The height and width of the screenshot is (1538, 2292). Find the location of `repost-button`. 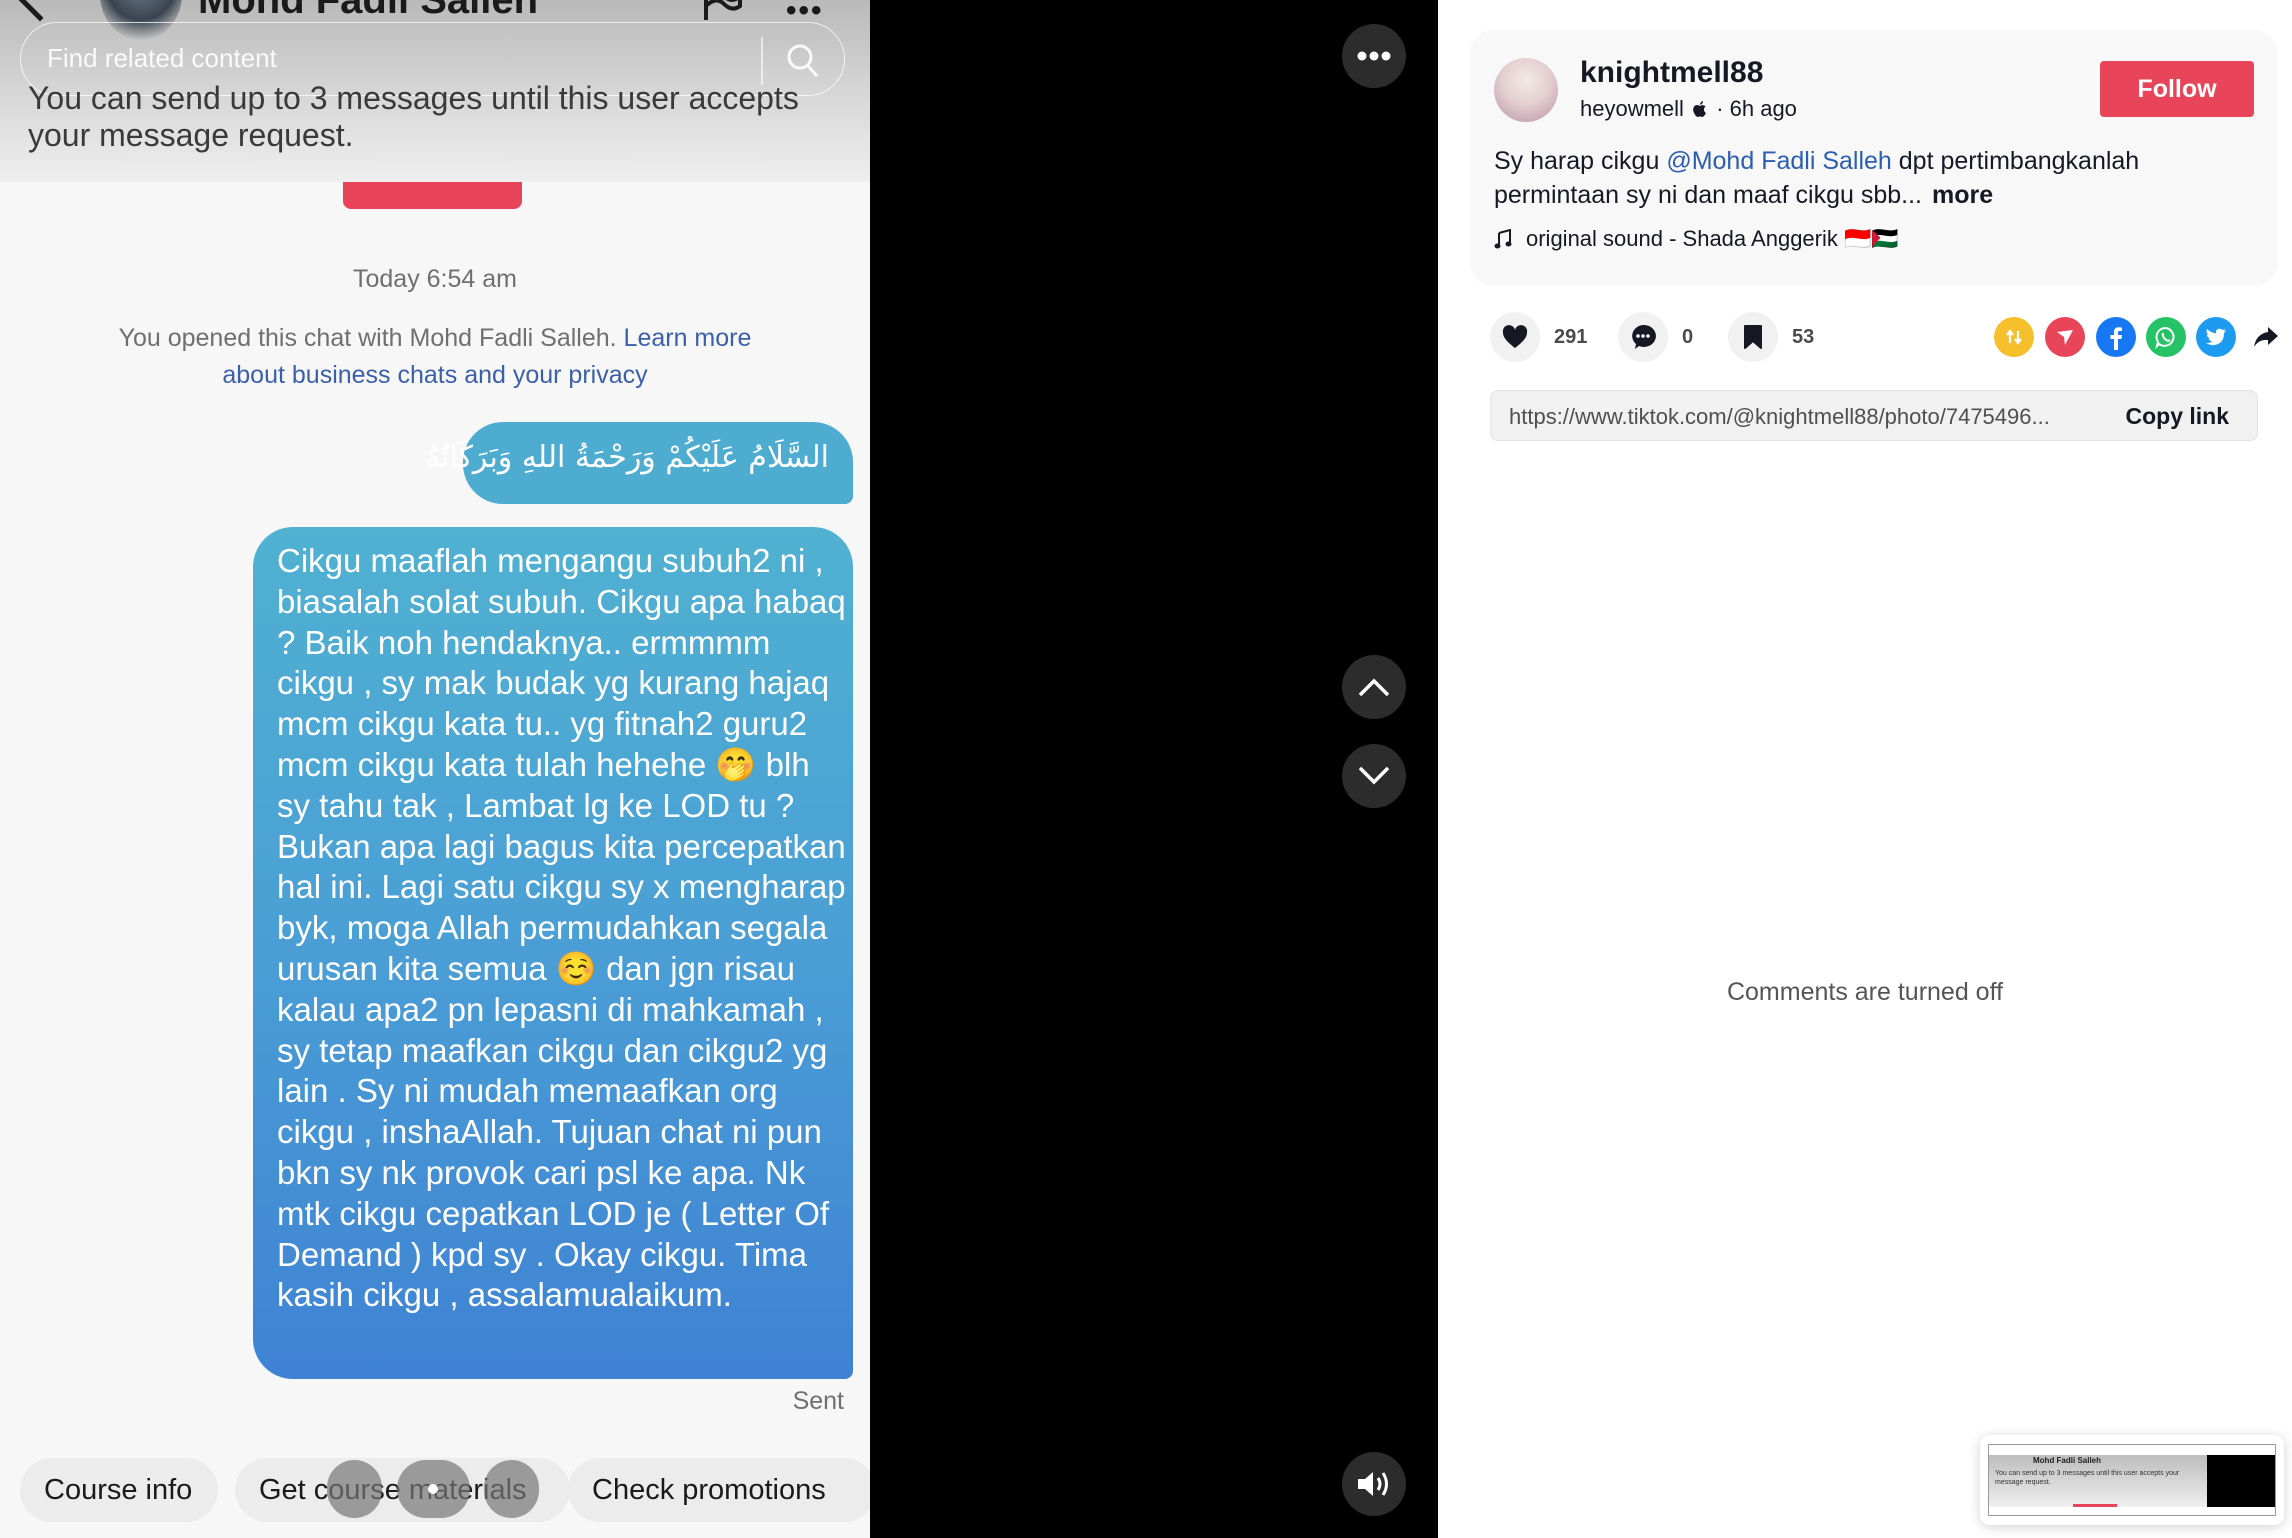

repost-button is located at coordinates (2014, 337).